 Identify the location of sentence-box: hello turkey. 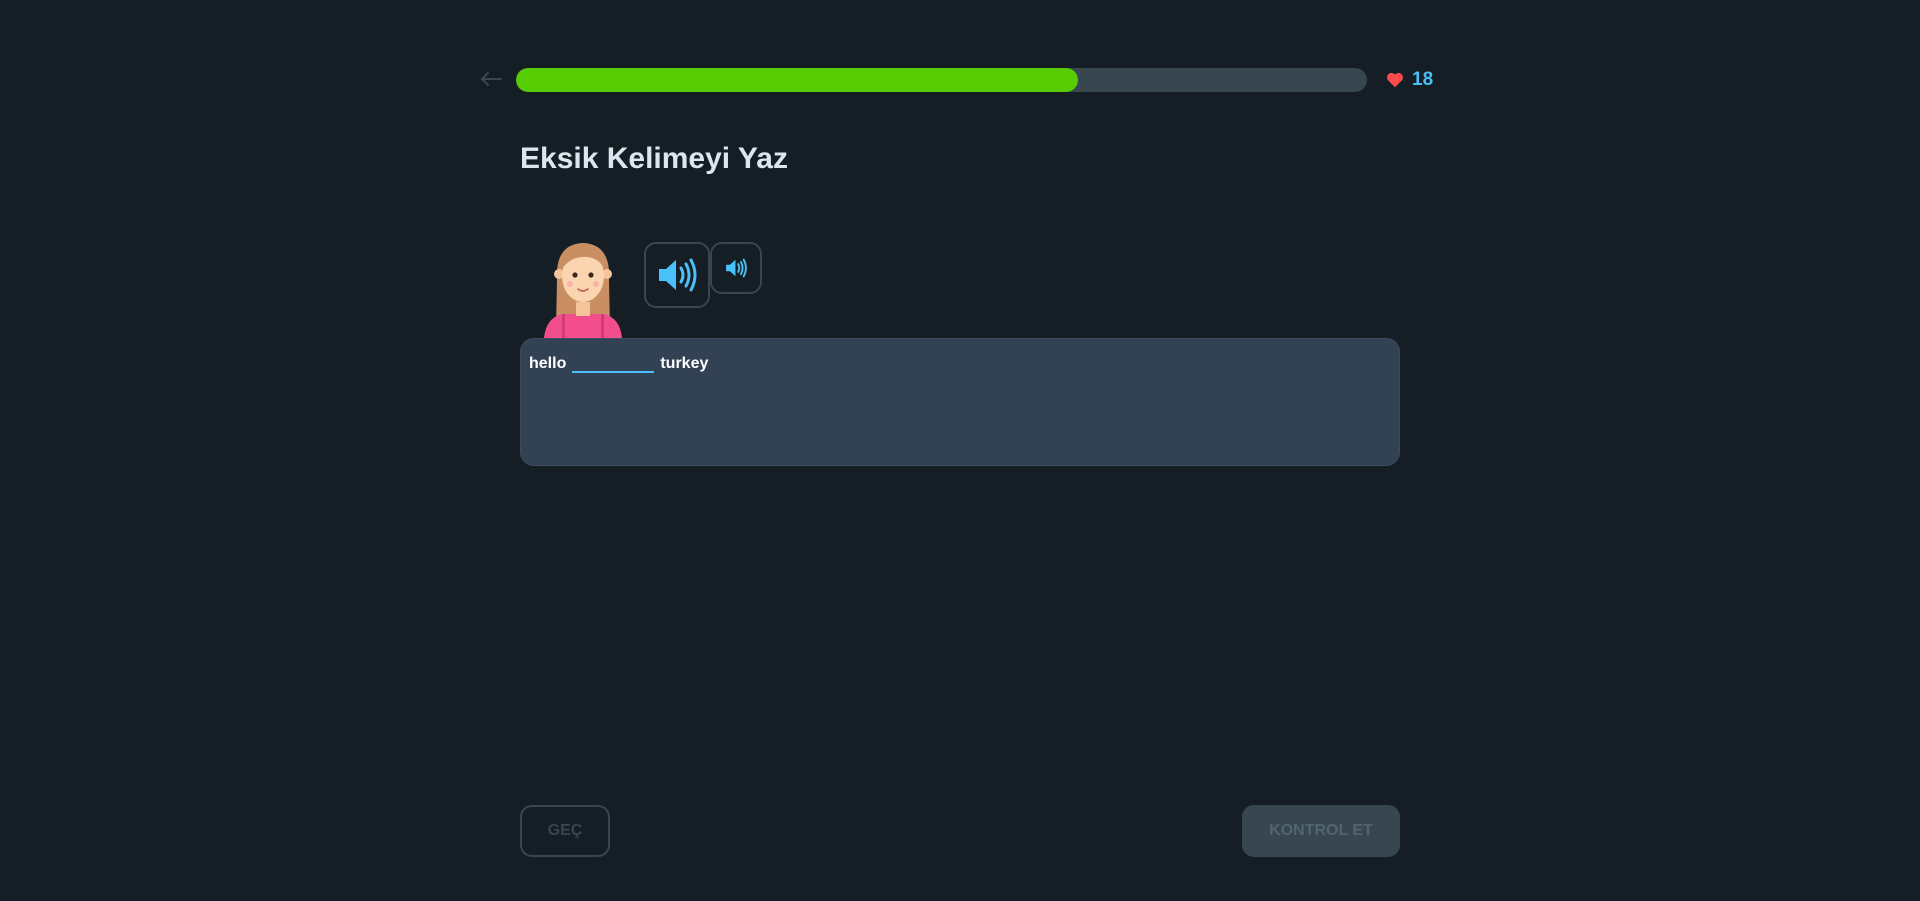
(960, 402).